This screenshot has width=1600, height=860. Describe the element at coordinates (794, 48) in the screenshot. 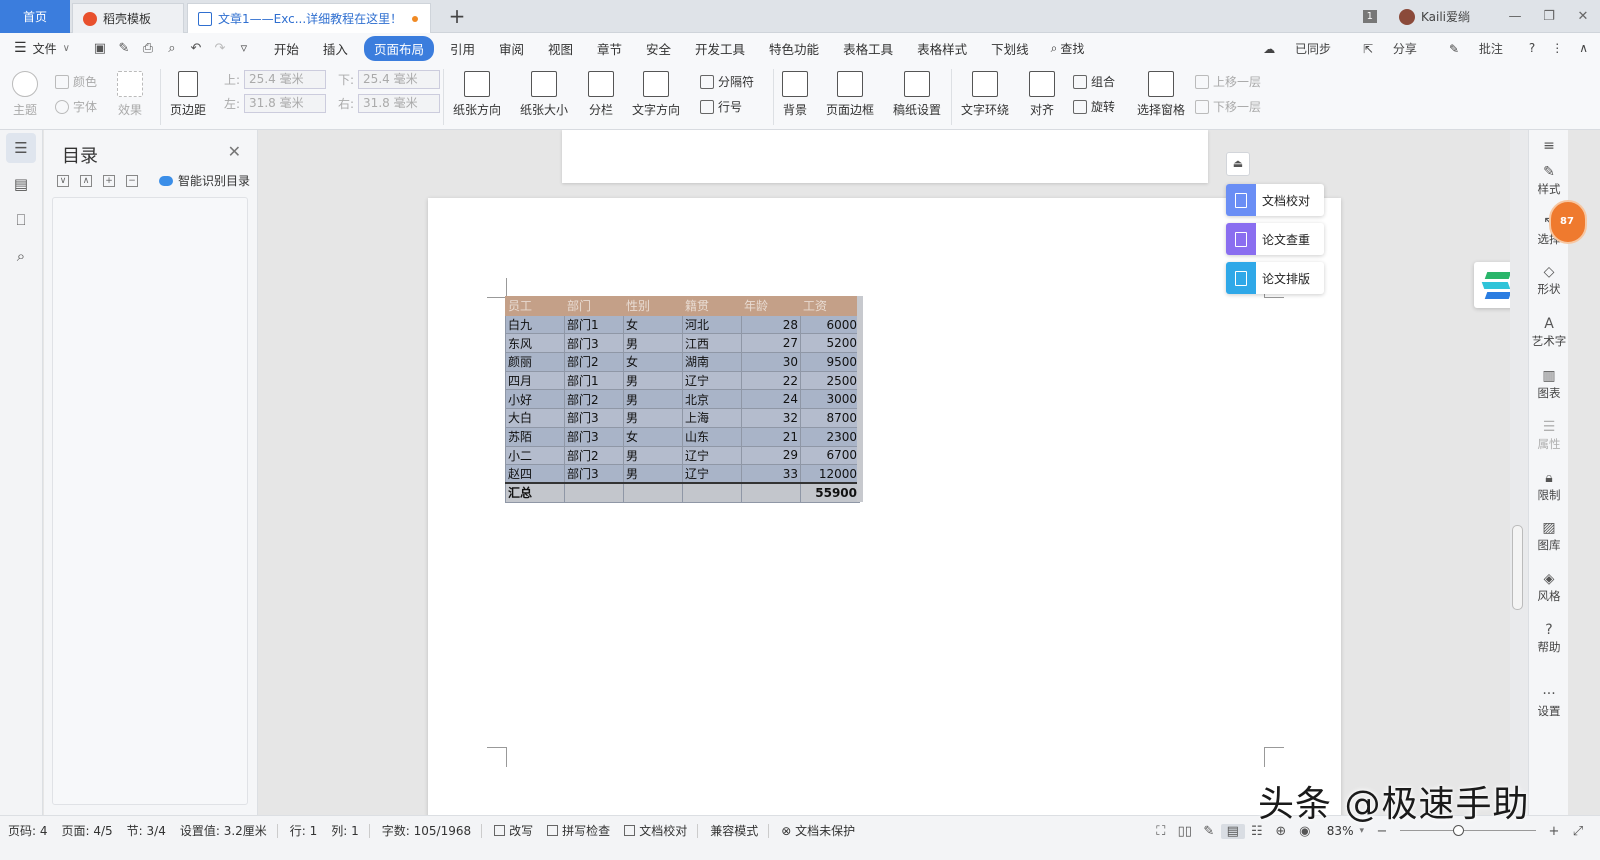

I see `menu-tab: 特色功能` at that location.